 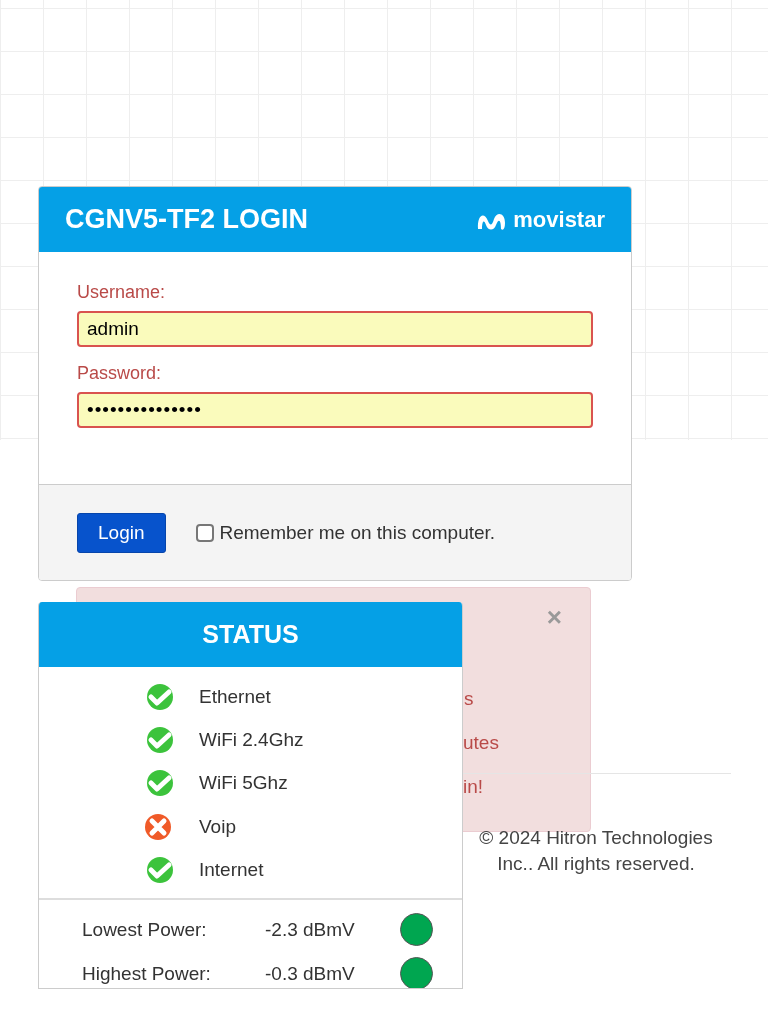 What do you see at coordinates (250, 634) in the screenshot?
I see `status-header: STATUS` at bounding box center [250, 634].